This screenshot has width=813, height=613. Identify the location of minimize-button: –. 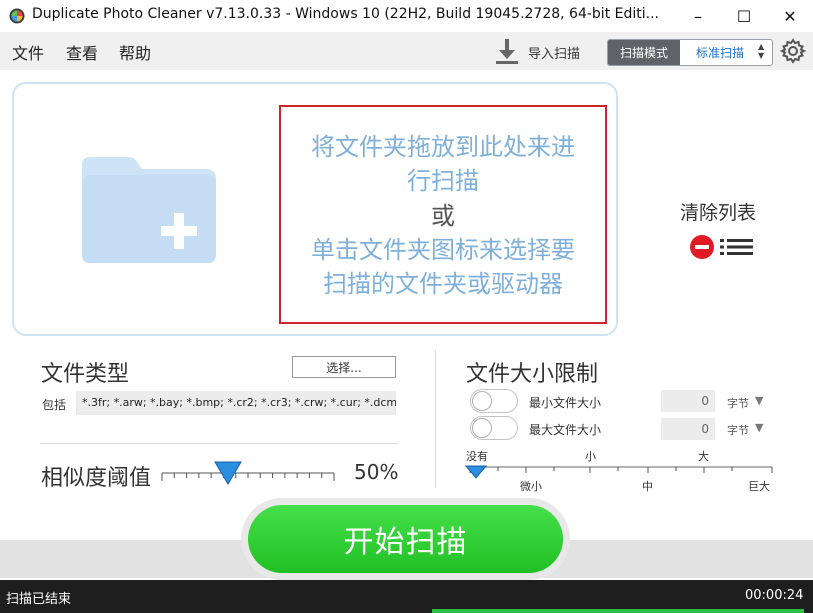
(698, 16).